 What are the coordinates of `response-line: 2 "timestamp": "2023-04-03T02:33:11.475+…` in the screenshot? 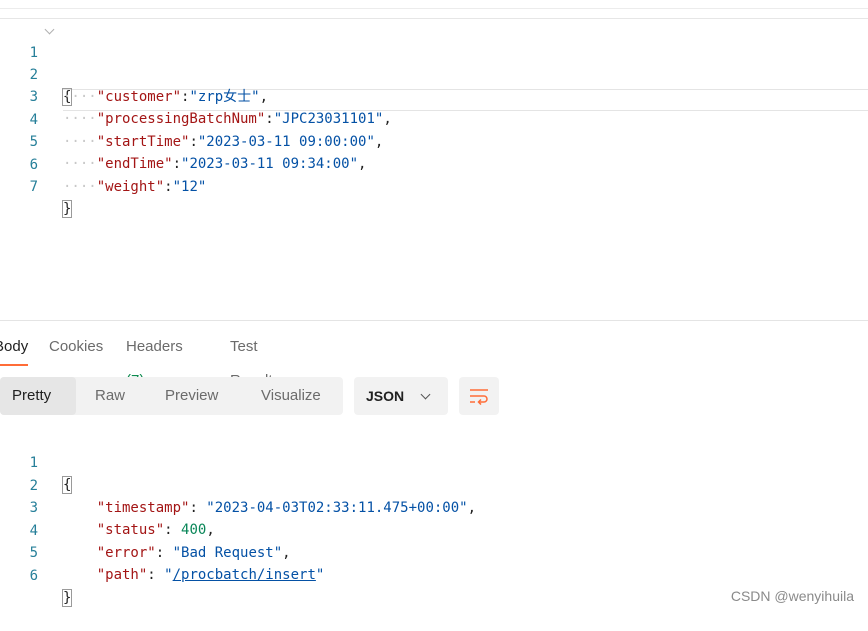 It's located at (238, 484).